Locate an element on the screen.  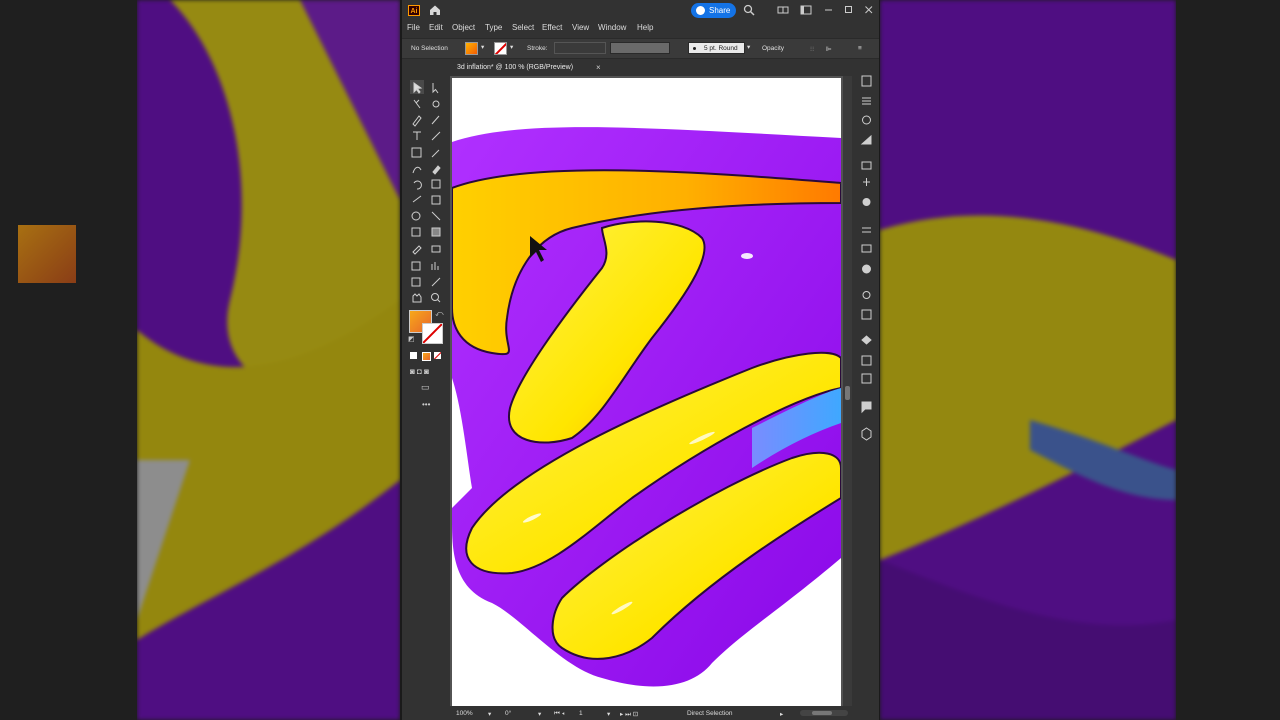
gradient-mode-icon is located at coordinates (426, 356).